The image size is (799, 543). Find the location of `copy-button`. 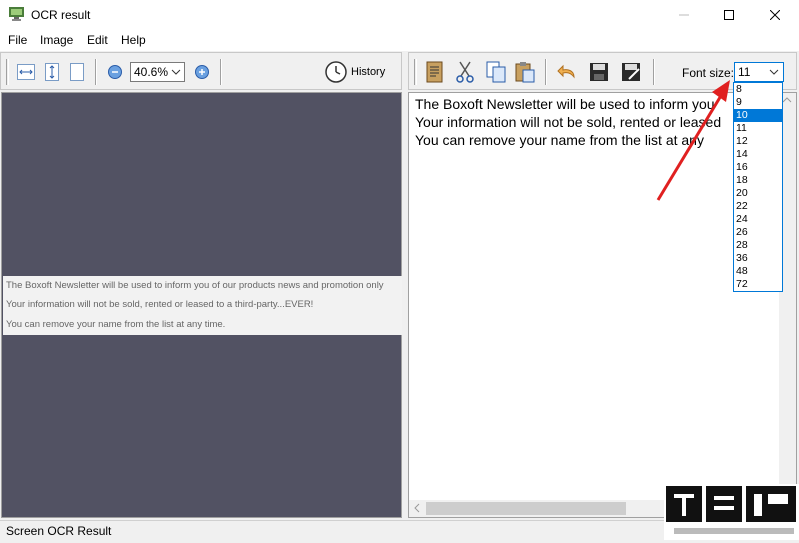

copy-button is located at coordinates (496, 72).